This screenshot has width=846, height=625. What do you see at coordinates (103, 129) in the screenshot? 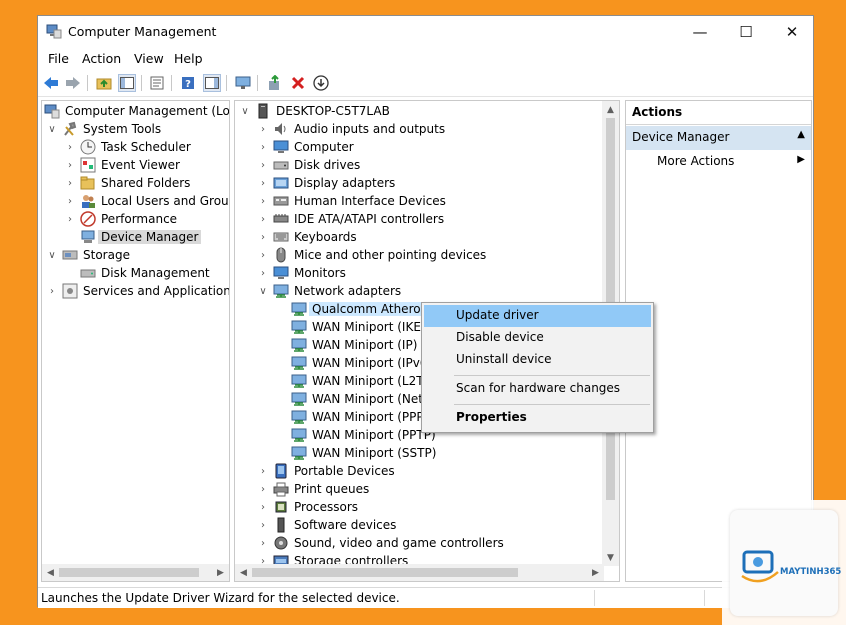
I see `tree-item-system-tools: ∨ System Tools` at bounding box center [103, 129].